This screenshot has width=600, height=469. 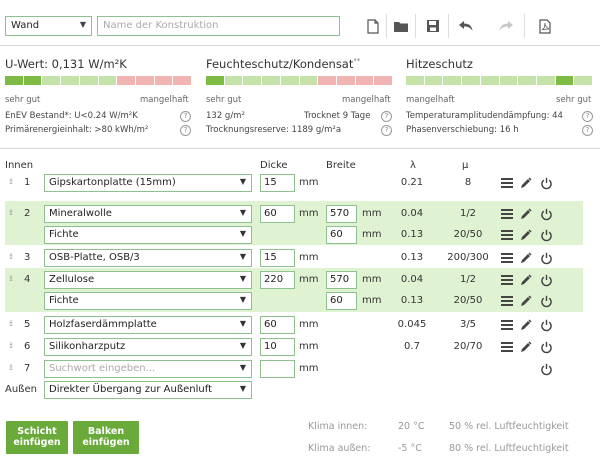 I want to click on aussen-label: Außen, so click(x=21, y=389).